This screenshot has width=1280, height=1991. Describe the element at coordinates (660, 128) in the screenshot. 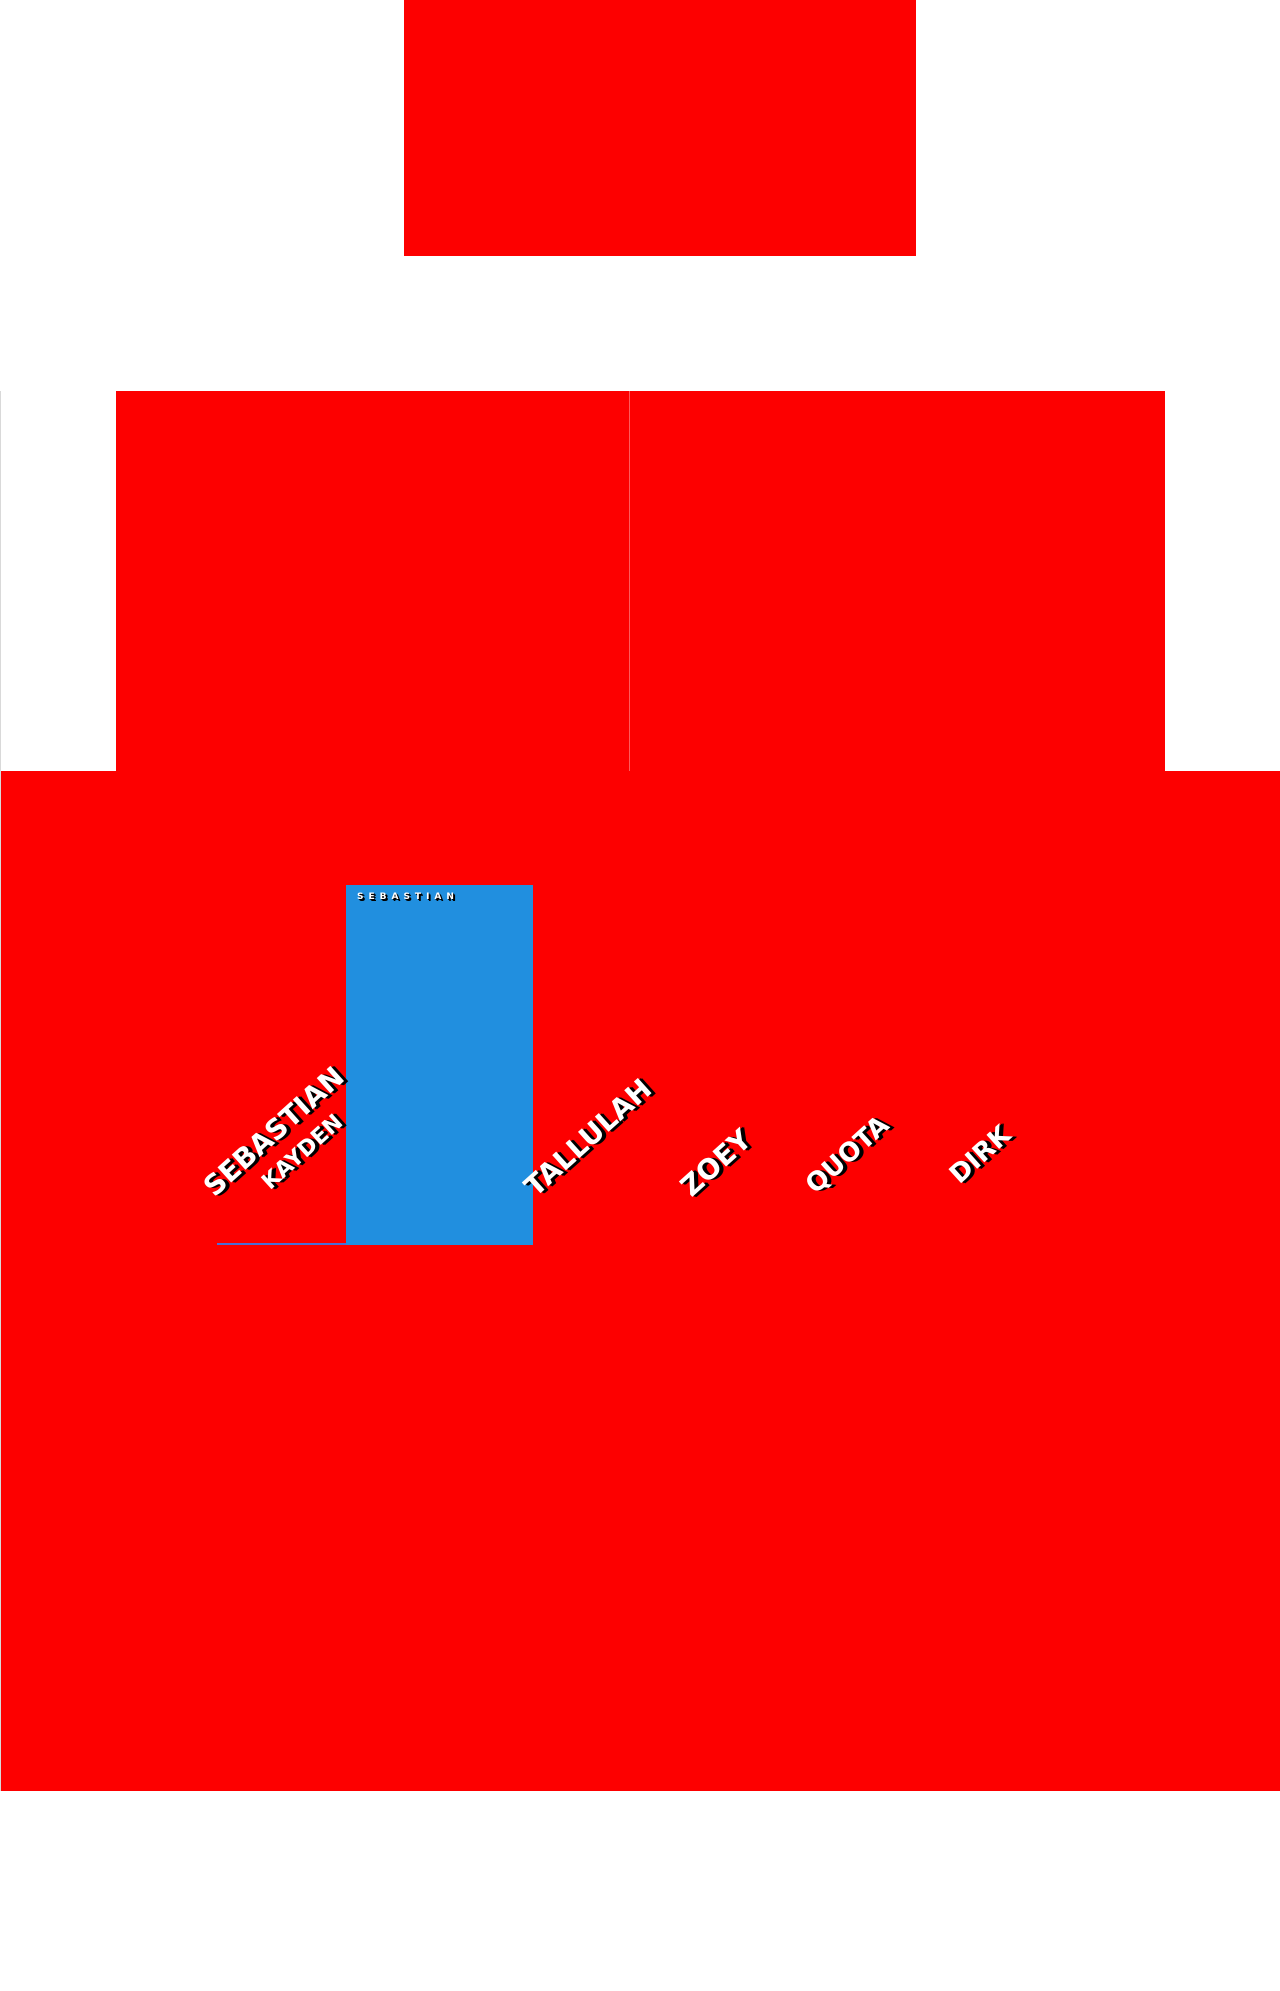

I see `hero-banner` at that location.